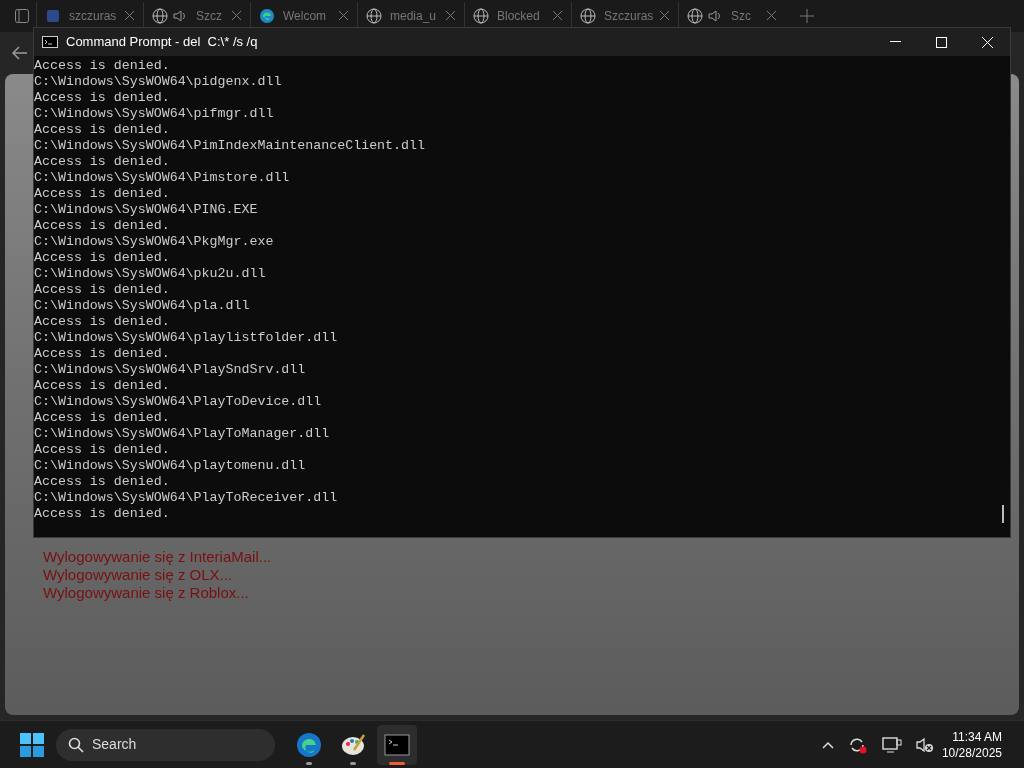  Describe the element at coordinates (182, 434) in the screenshot. I see `console-line: C:\Windows\SysWOW64\PlayToManager.dll` at that location.